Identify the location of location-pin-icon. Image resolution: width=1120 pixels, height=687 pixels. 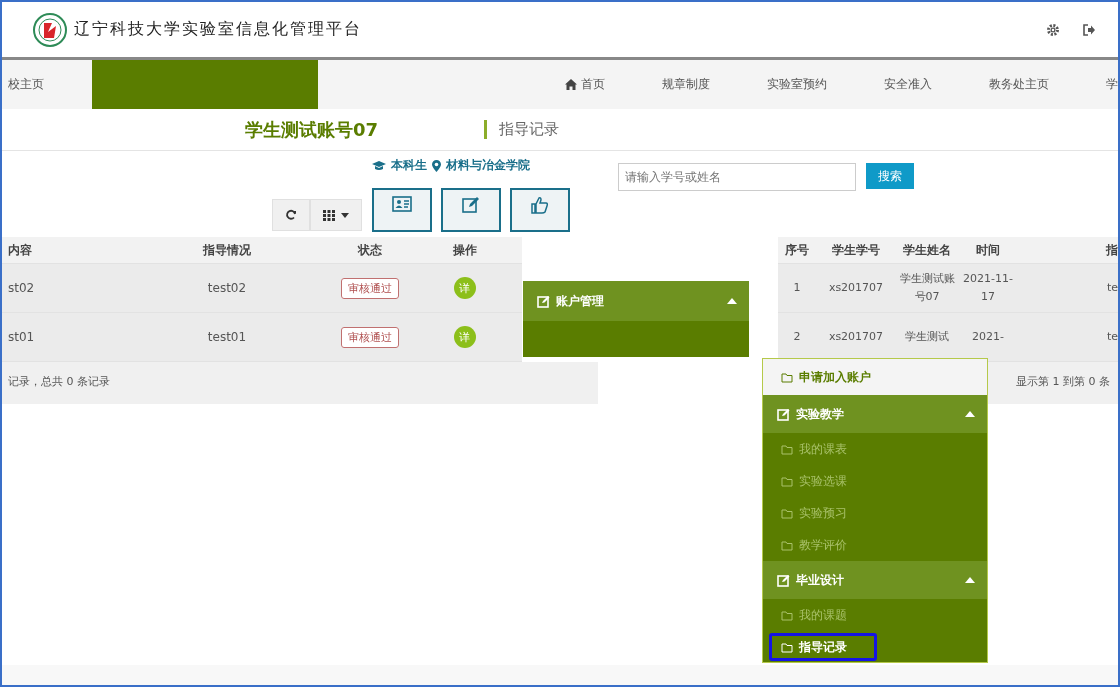
(436, 165).